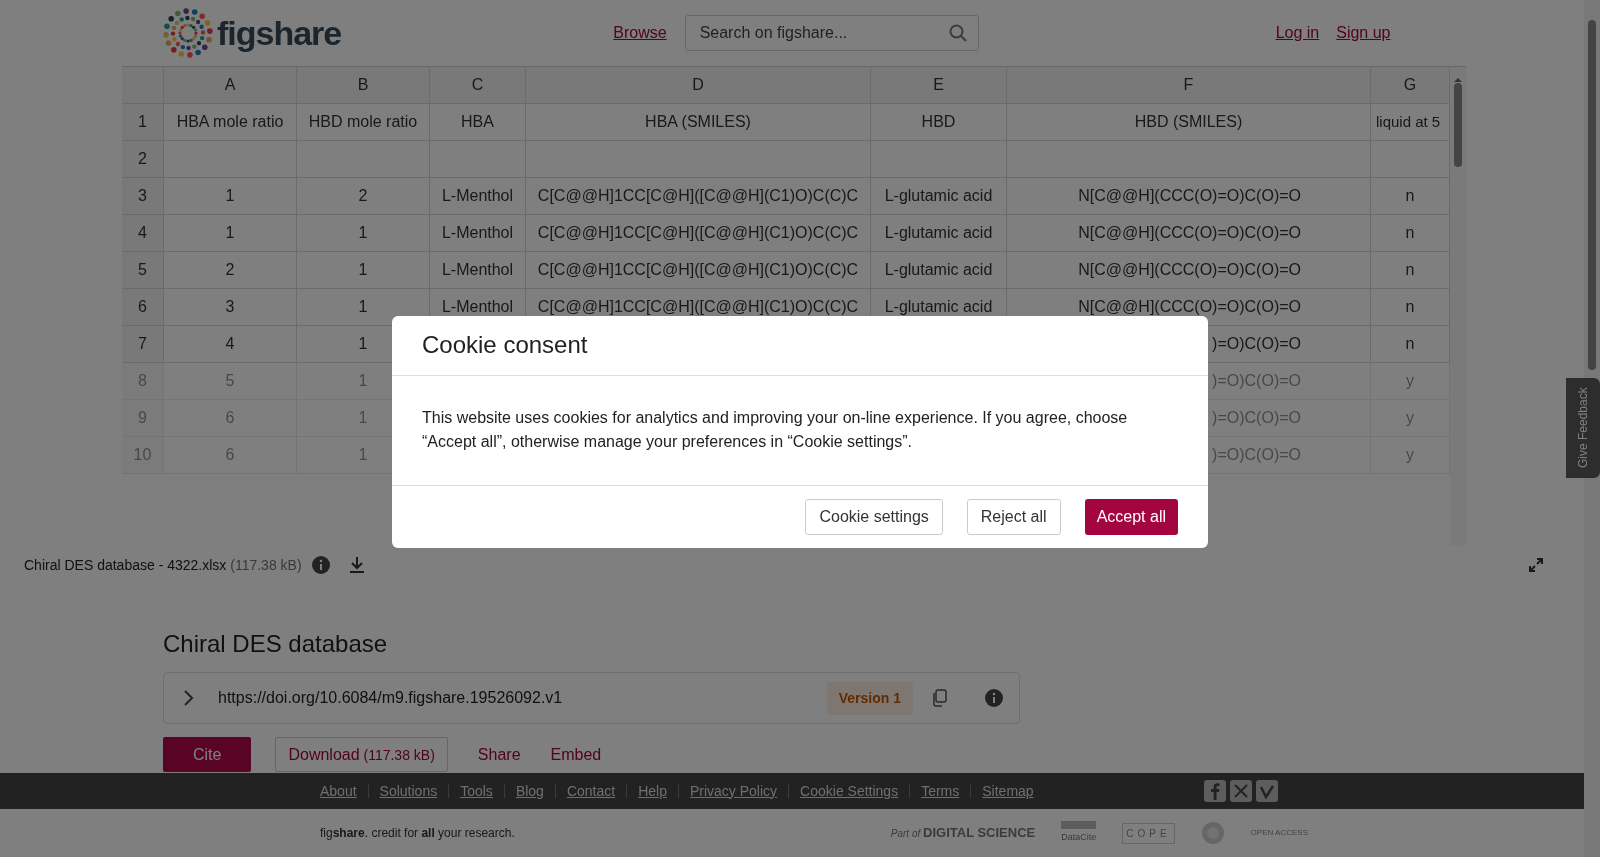 The image size is (1600, 857). What do you see at coordinates (1189, 85) in the screenshot?
I see `column-header: F` at bounding box center [1189, 85].